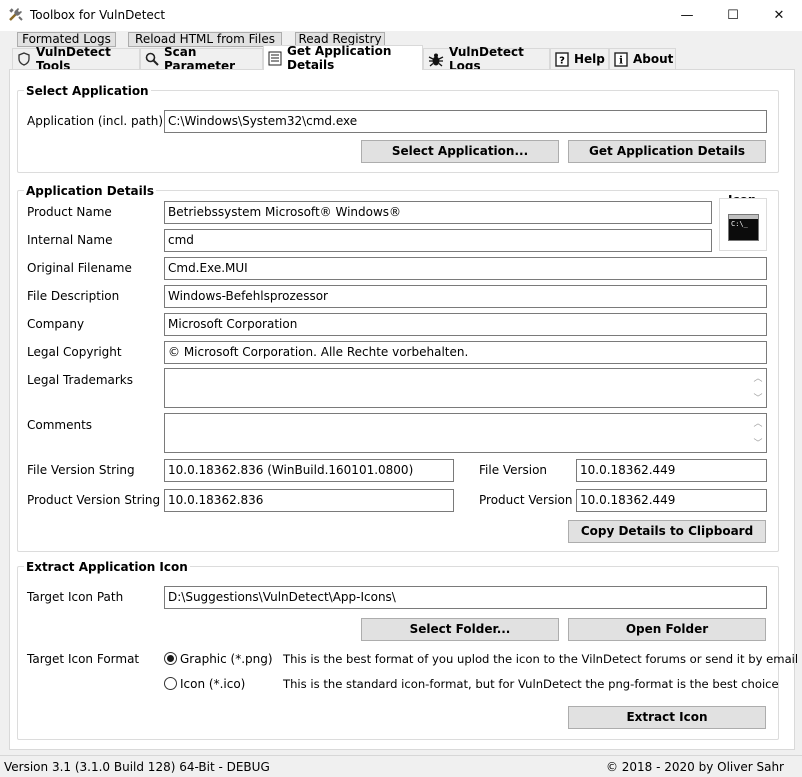 This screenshot has width=802, height=777. I want to click on tab-help: ? Help, so click(579, 58).